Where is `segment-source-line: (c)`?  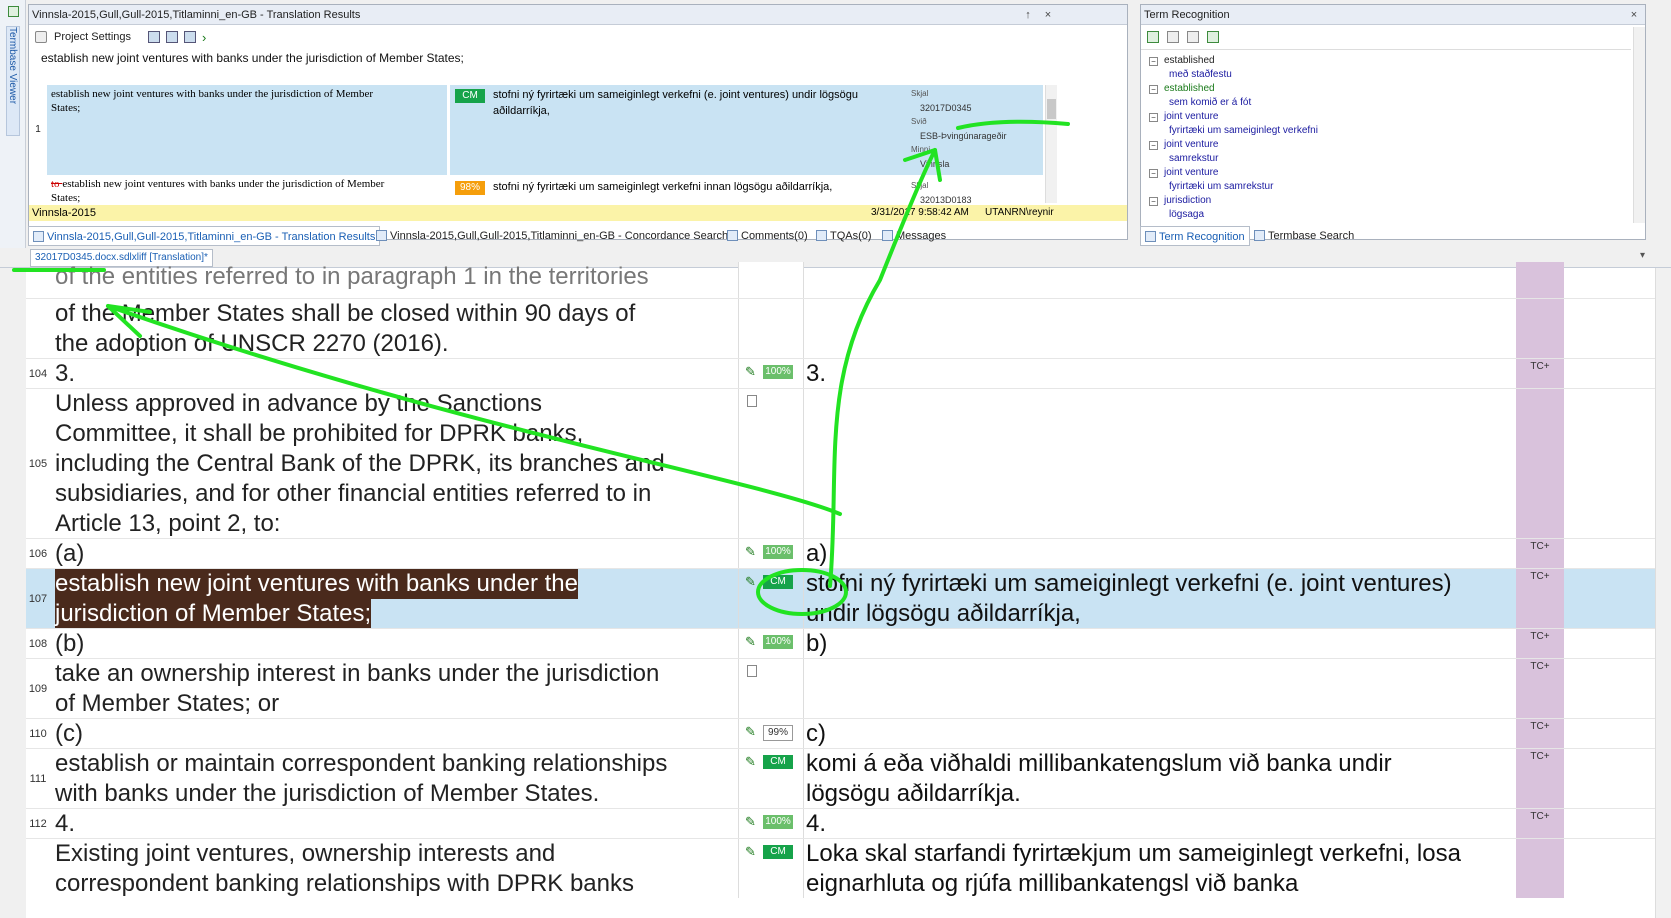 segment-source-line: (c) is located at coordinates (69, 733).